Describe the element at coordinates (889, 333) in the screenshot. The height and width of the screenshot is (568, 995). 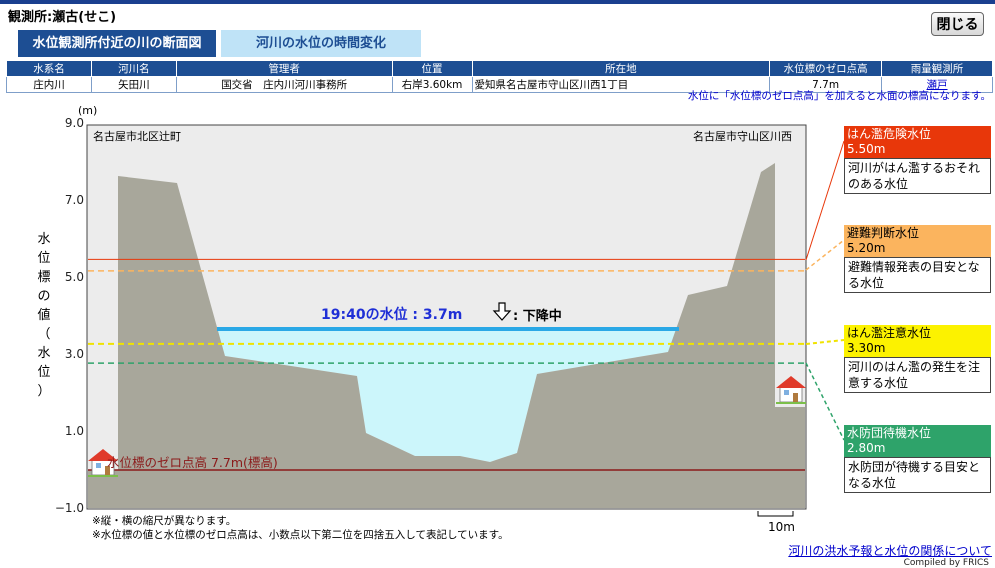
I see `level-name: はん濫注意水位` at that location.